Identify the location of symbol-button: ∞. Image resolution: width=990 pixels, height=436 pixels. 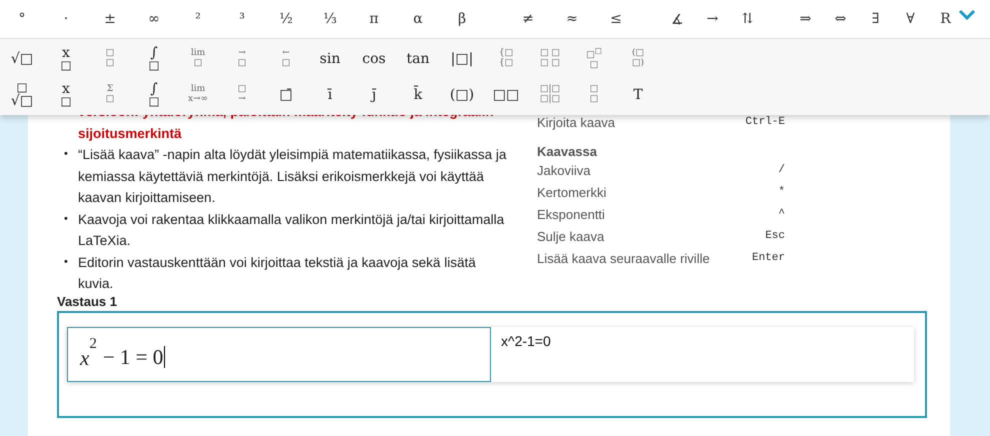
(154, 19).